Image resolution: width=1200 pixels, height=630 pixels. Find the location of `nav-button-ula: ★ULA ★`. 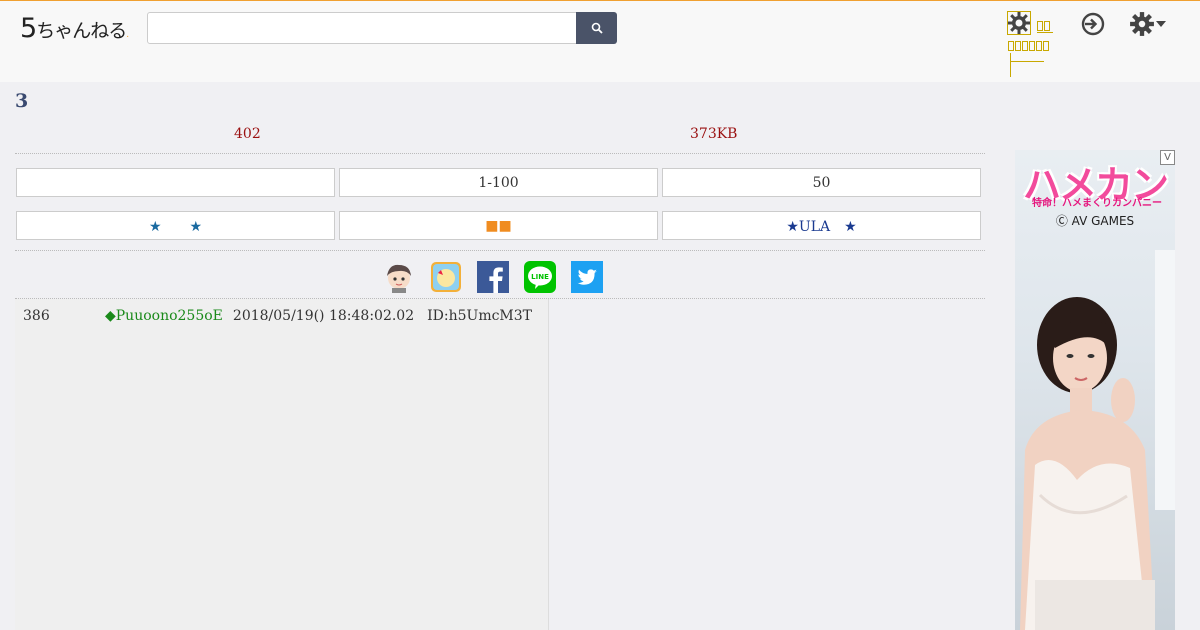

nav-button-ula: ★ULA ★ is located at coordinates (821, 225).